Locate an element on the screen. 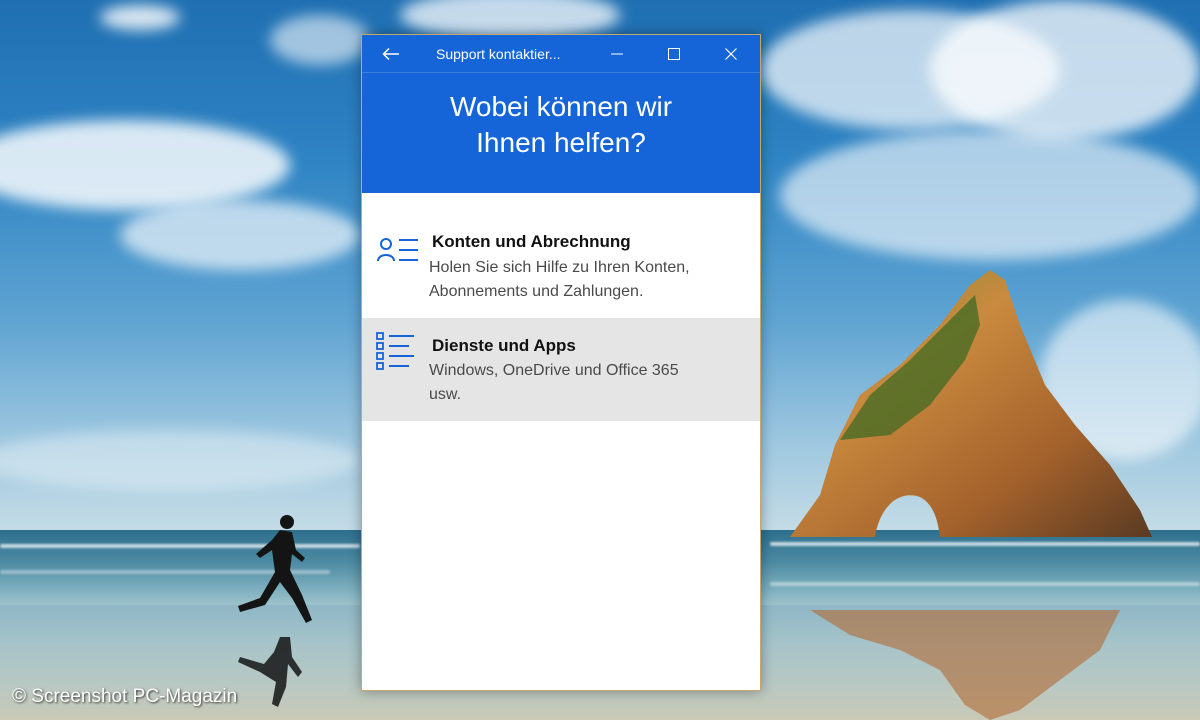 Image resolution: width=1200 pixels, height=720 pixels. rock-reflection is located at coordinates (965, 665).